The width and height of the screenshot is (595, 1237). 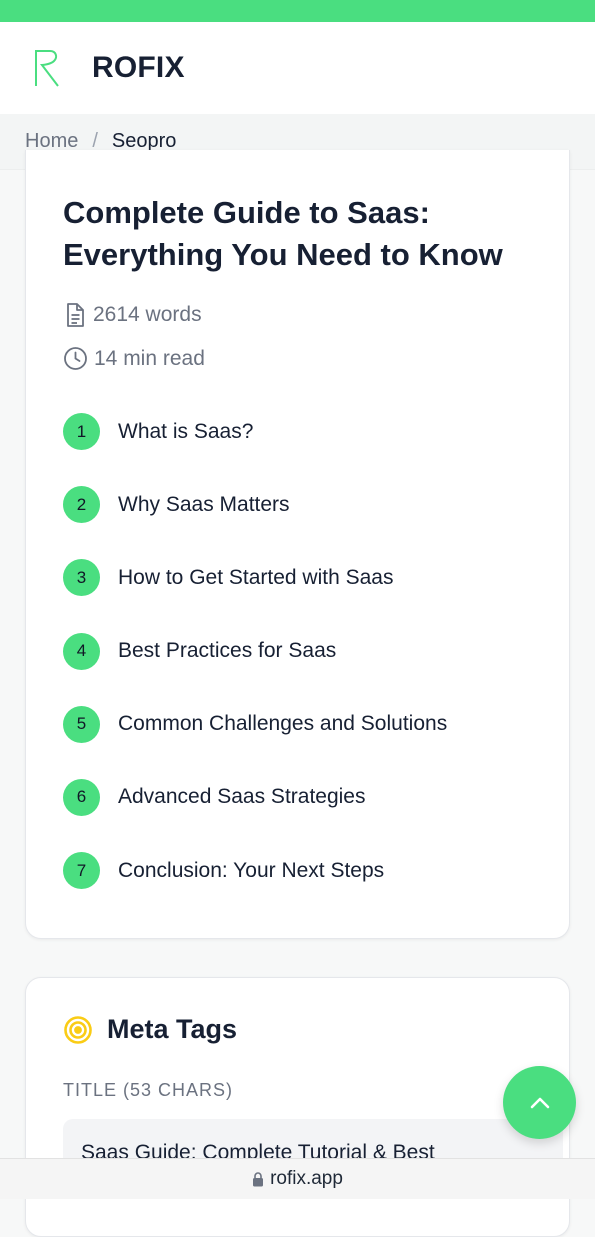 I want to click on browser-url-bar: rofix.app, so click(x=297, y=1178).